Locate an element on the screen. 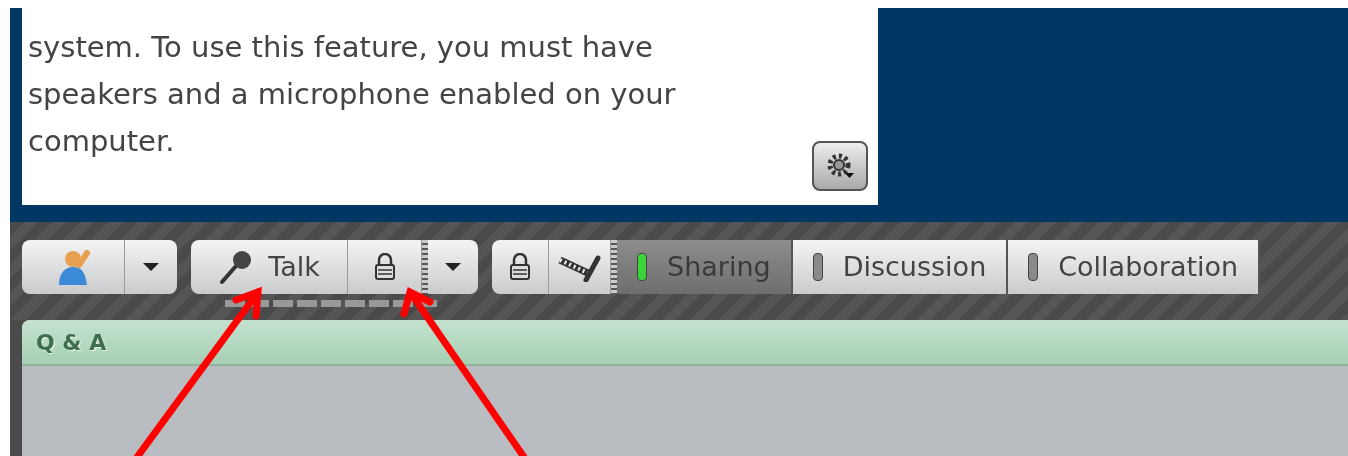 The height and width of the screenshot is (456, 1348). mode-tab: Collaboration is located at coordinates (1134, 267).